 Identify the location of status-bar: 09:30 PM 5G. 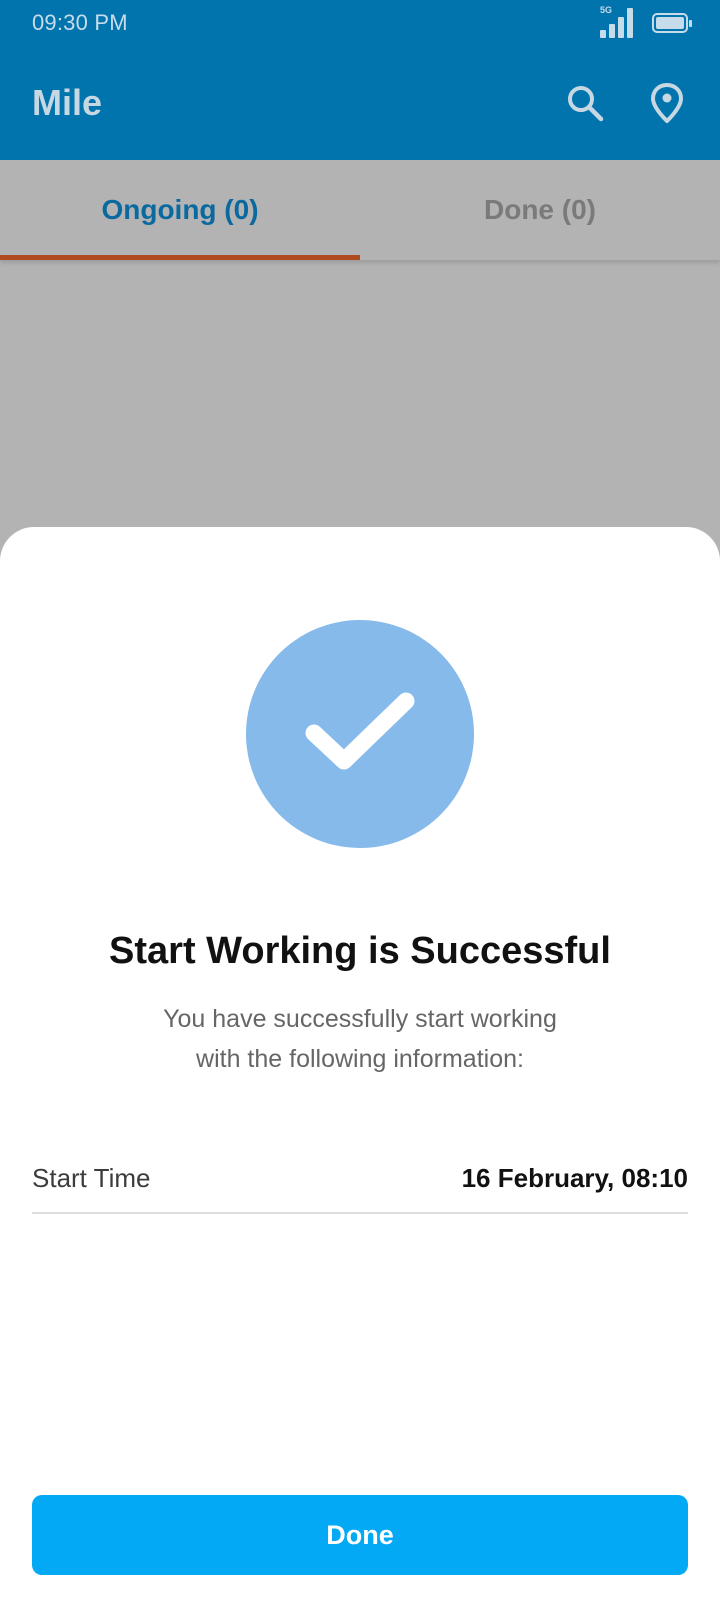
(360, 23).